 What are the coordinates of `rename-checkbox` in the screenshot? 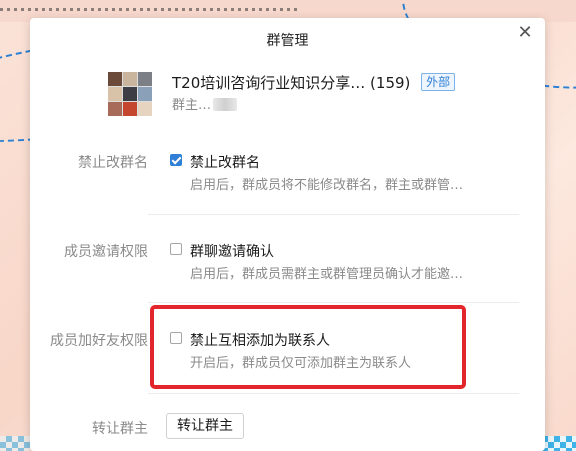 It's located at (176, 160).